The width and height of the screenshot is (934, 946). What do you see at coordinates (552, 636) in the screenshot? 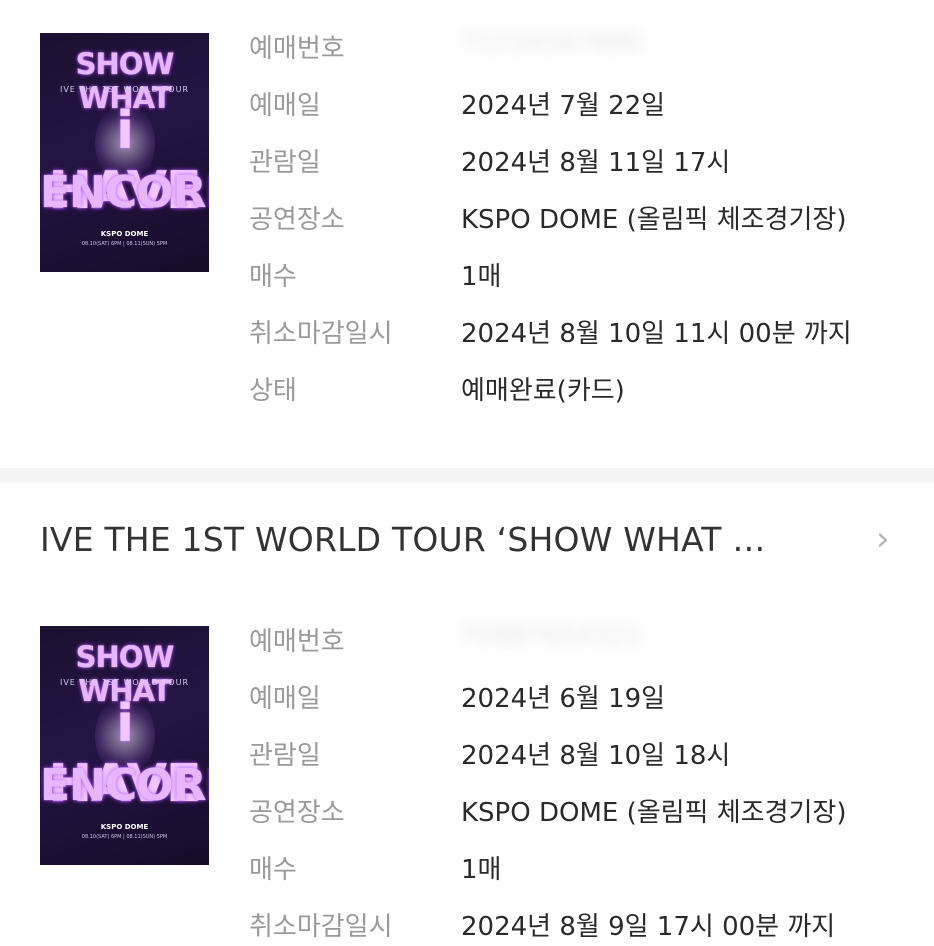
I see `field-value: T0987654321` at bounding box center [552, 636].